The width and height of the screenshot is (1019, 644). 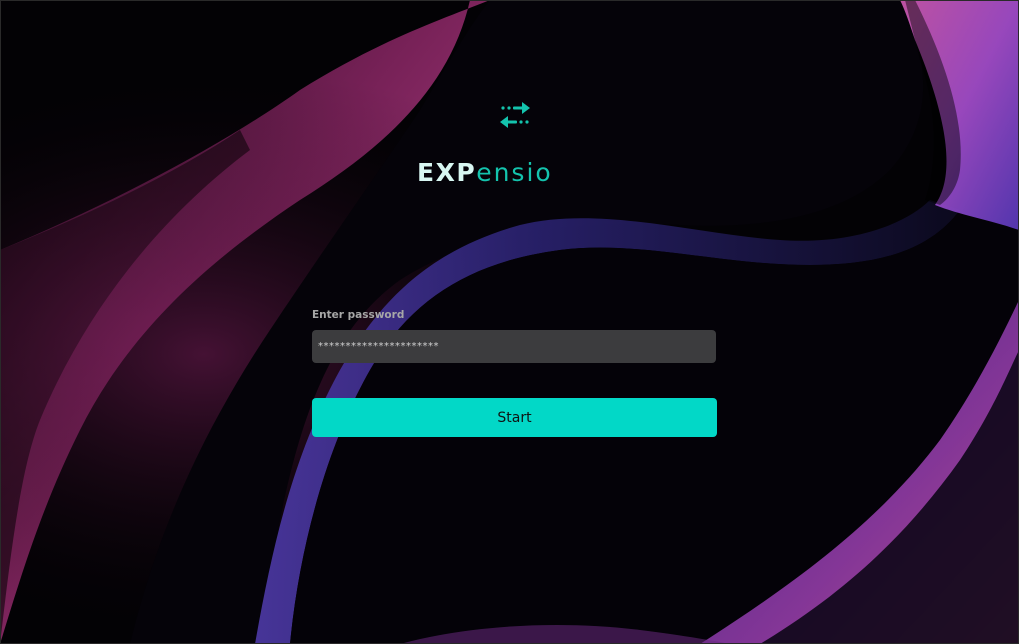 I want to click on password-input, so click(x=514, y=346).